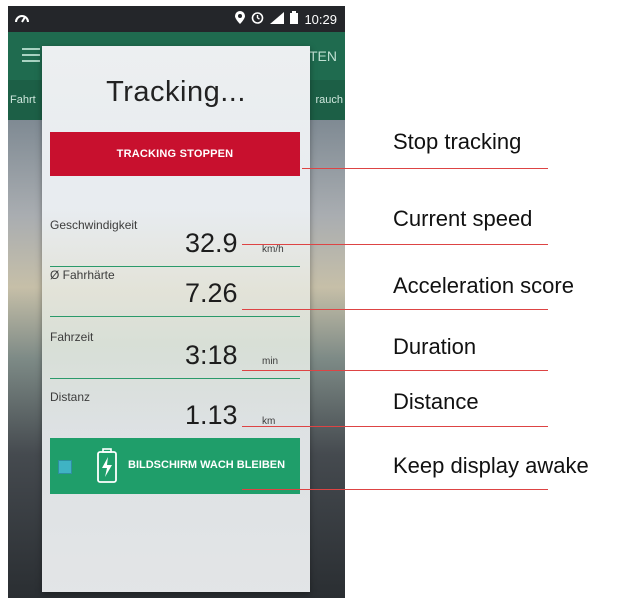 Image resolution: width=626 pixels, height=601 pixels. I want to click on annotation-distance: Distance, so click(436, 401).